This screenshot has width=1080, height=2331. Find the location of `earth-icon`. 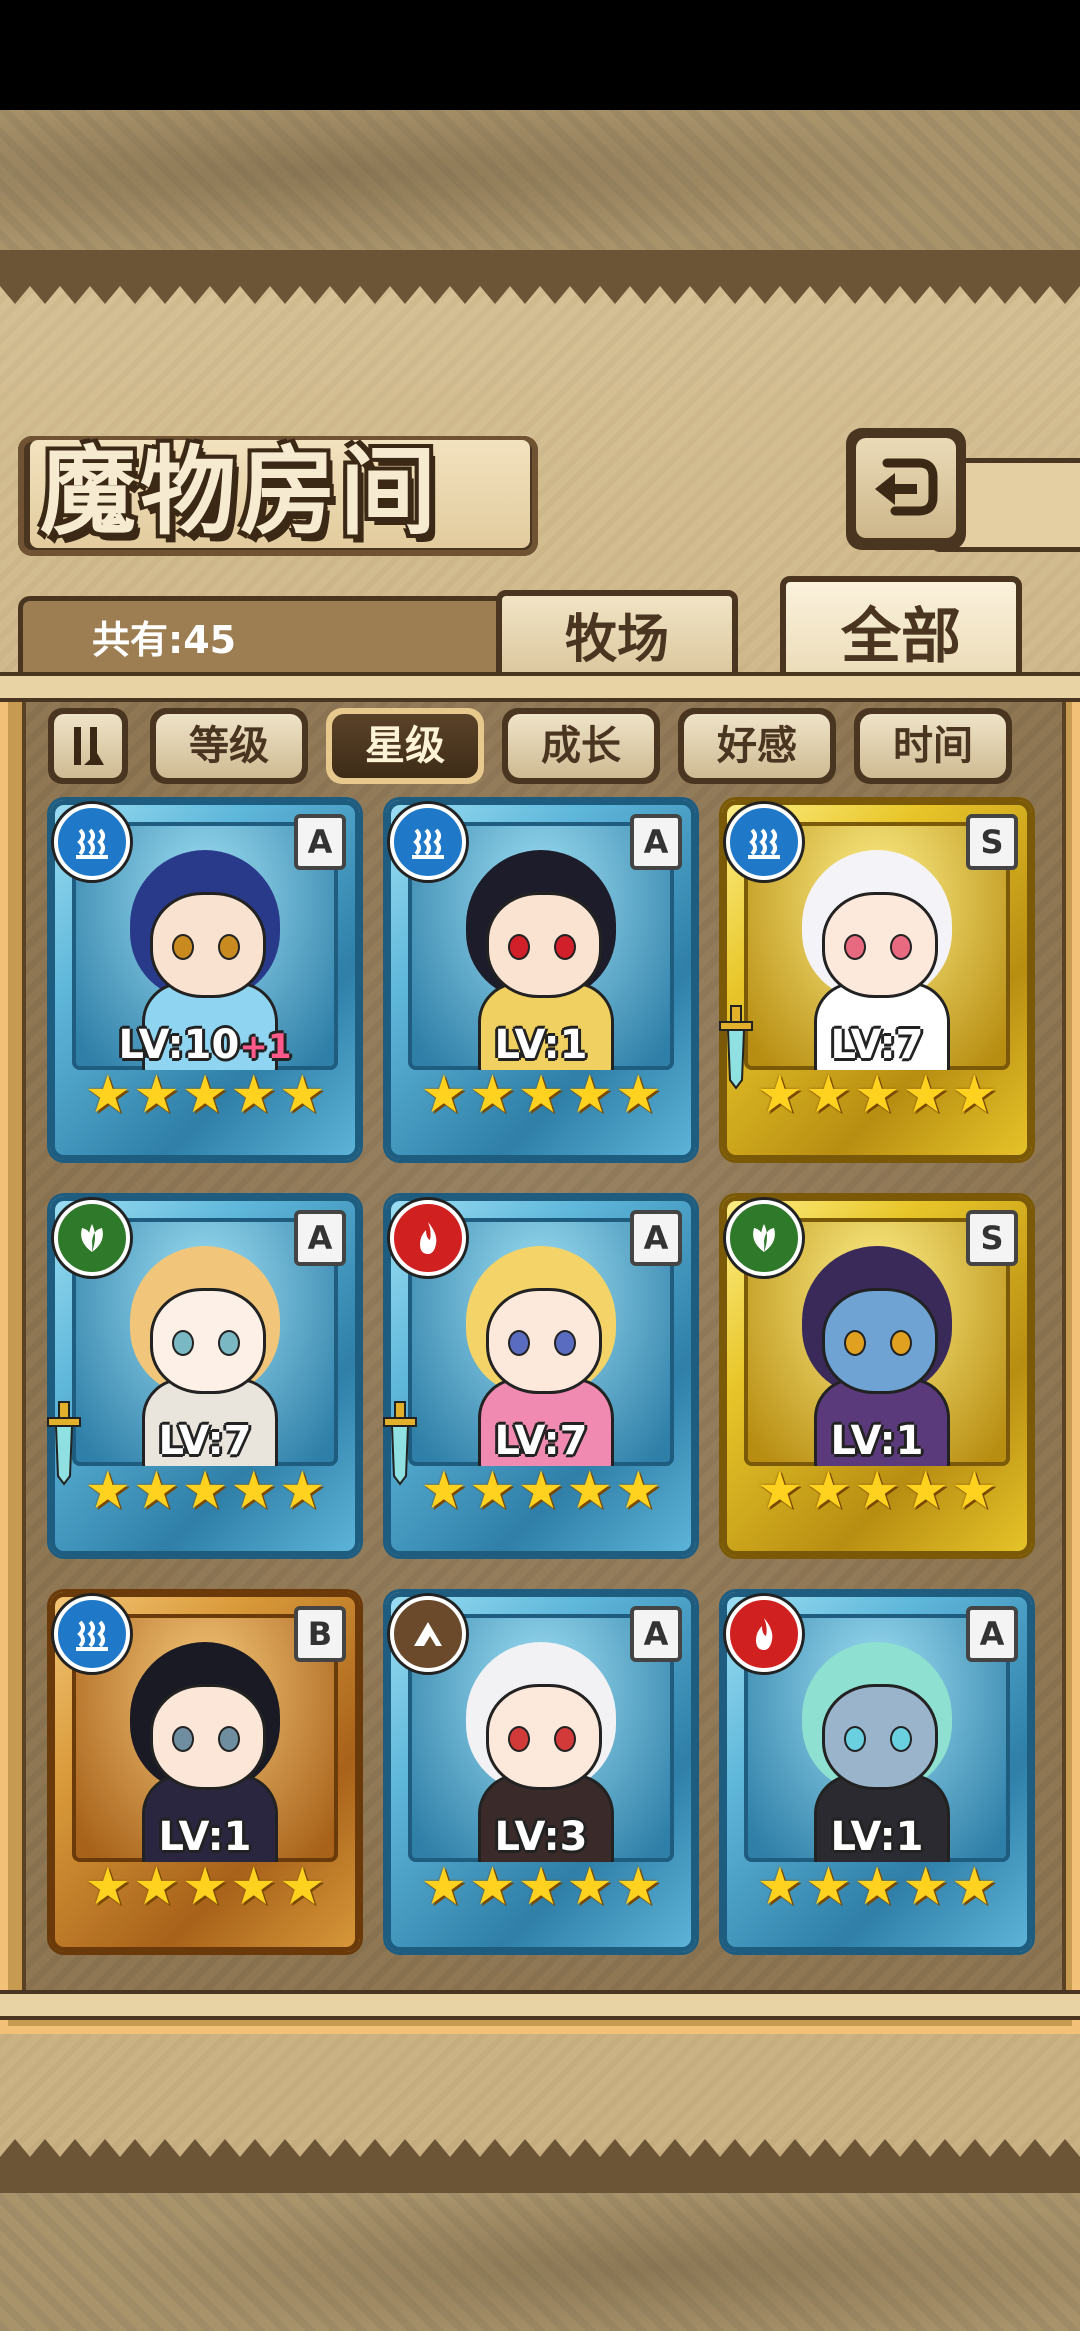

earth-icon is located at coordinates (428, 1634).